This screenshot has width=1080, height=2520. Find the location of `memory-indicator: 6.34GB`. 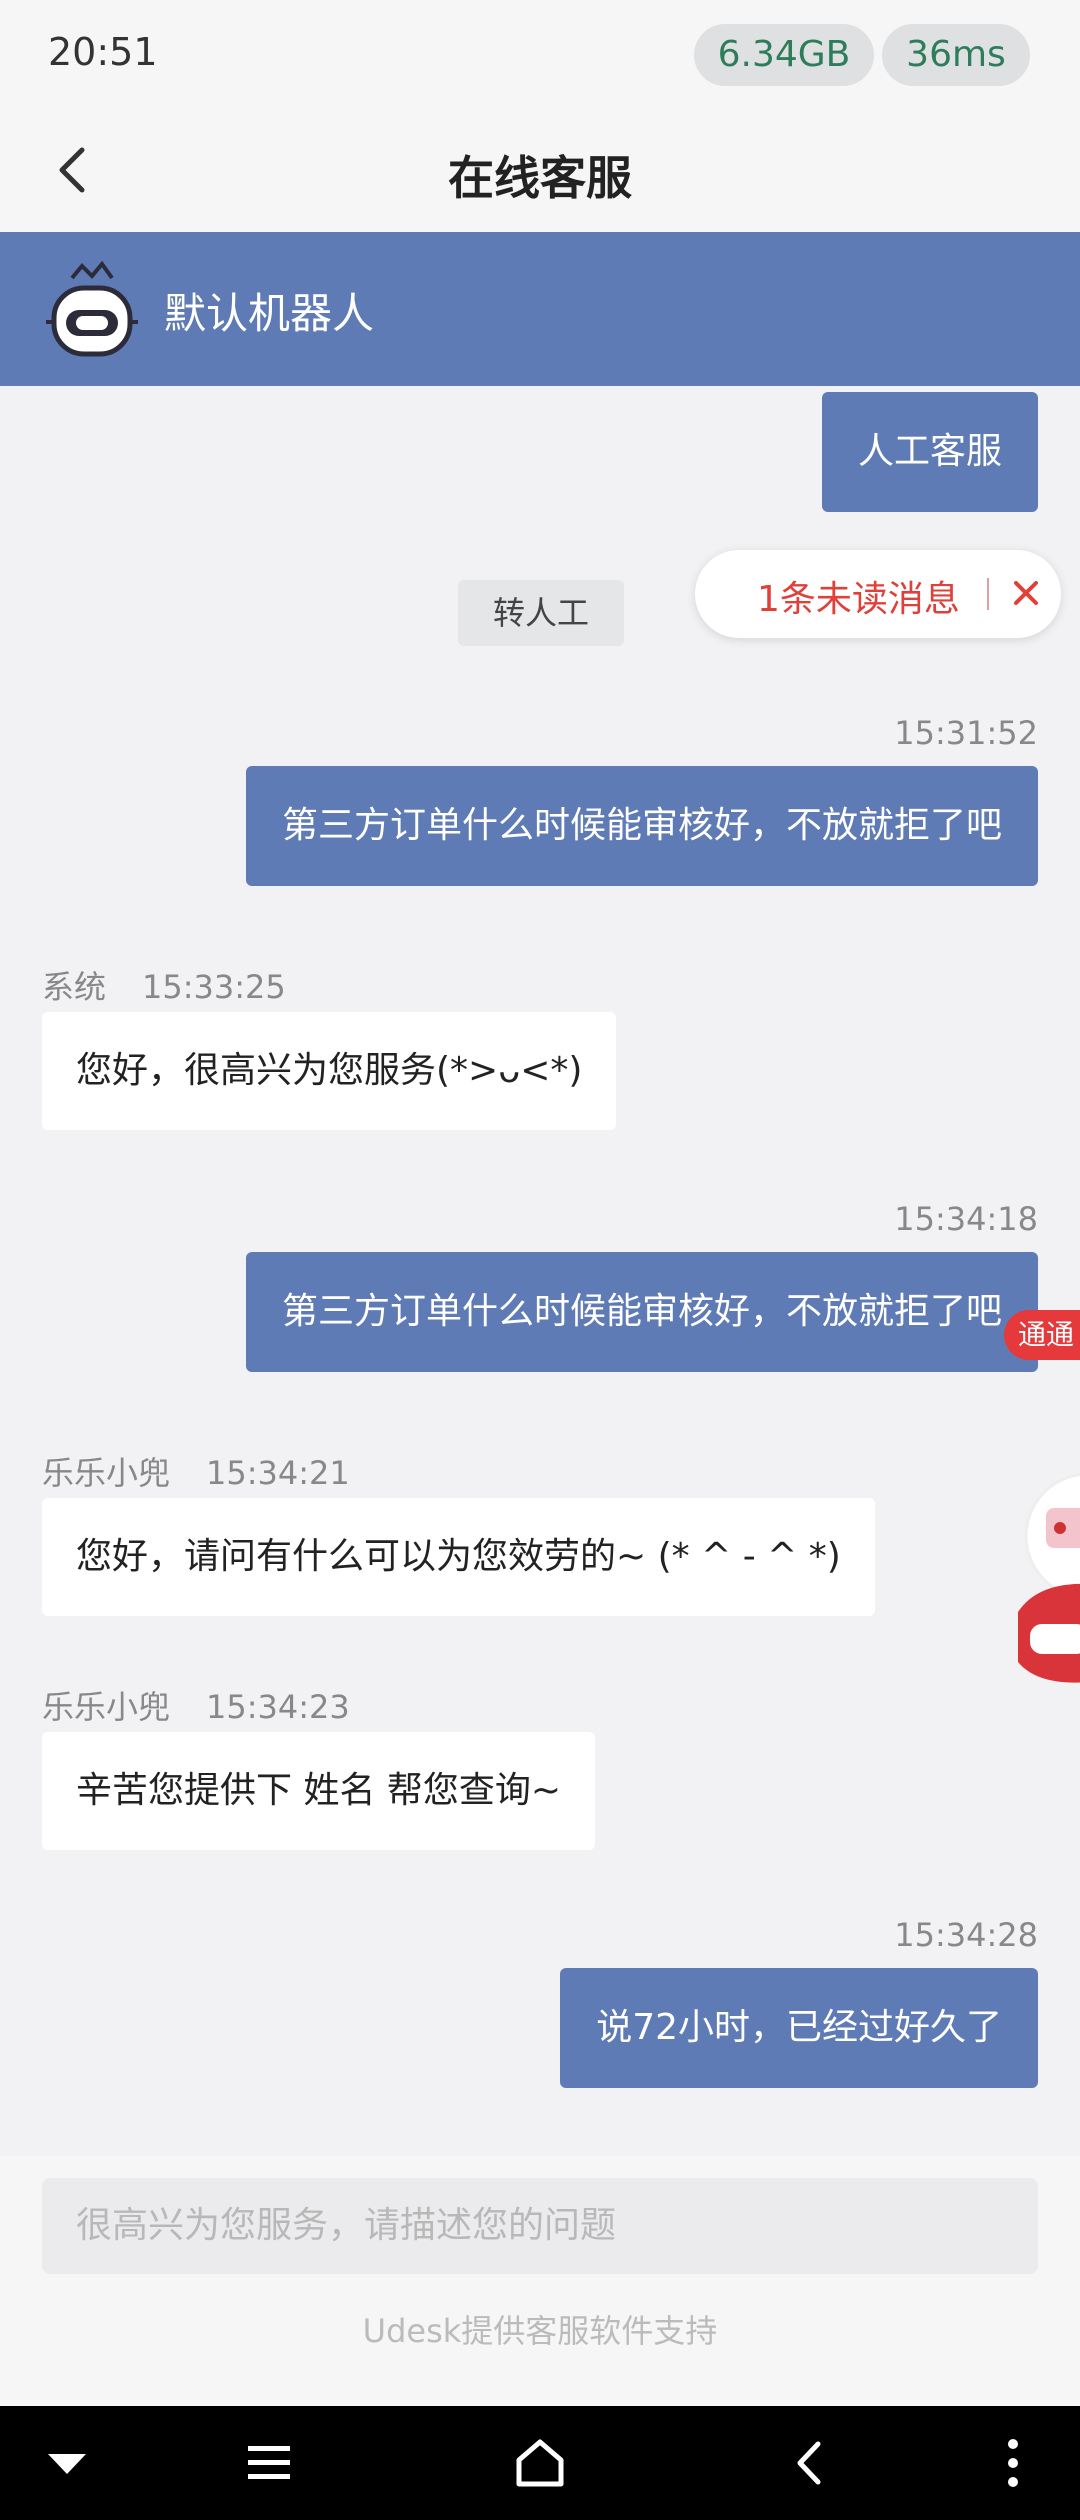

memory-indicator: 6.34GB is located at coordinates (784, 55).